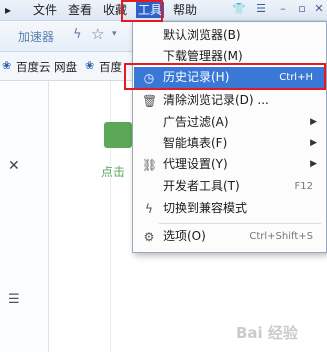 Image resolution: width=327 pixels, height=352 pixels. What do you see at coordinates (80, 10) in the screenshot?
I see `menu-view: 查看` at bounding box center [80, 10].